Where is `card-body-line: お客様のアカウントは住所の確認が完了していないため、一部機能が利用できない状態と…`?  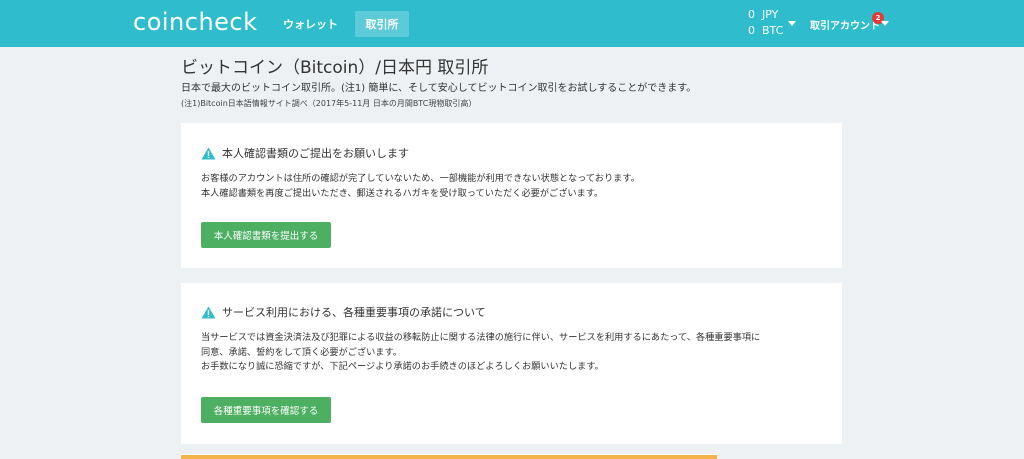 card-body-line: お客様のアカウントは住所の確認が完了していないため、一部機能が利用できない状態と… is located at coordinates (420, 178).